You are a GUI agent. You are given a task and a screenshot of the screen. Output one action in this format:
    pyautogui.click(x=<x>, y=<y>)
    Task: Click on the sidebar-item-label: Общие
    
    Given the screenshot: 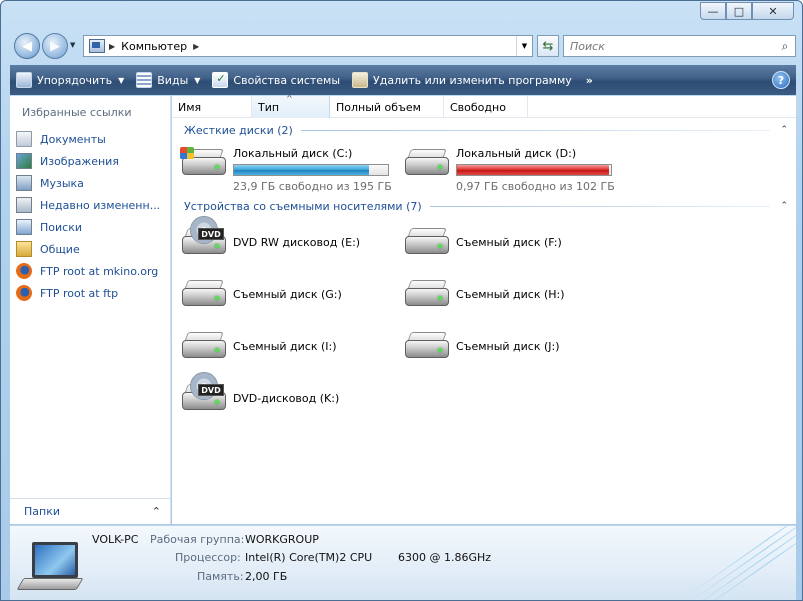 What is the action you would take?
    pyautogui.click(x=60, y=249)
    